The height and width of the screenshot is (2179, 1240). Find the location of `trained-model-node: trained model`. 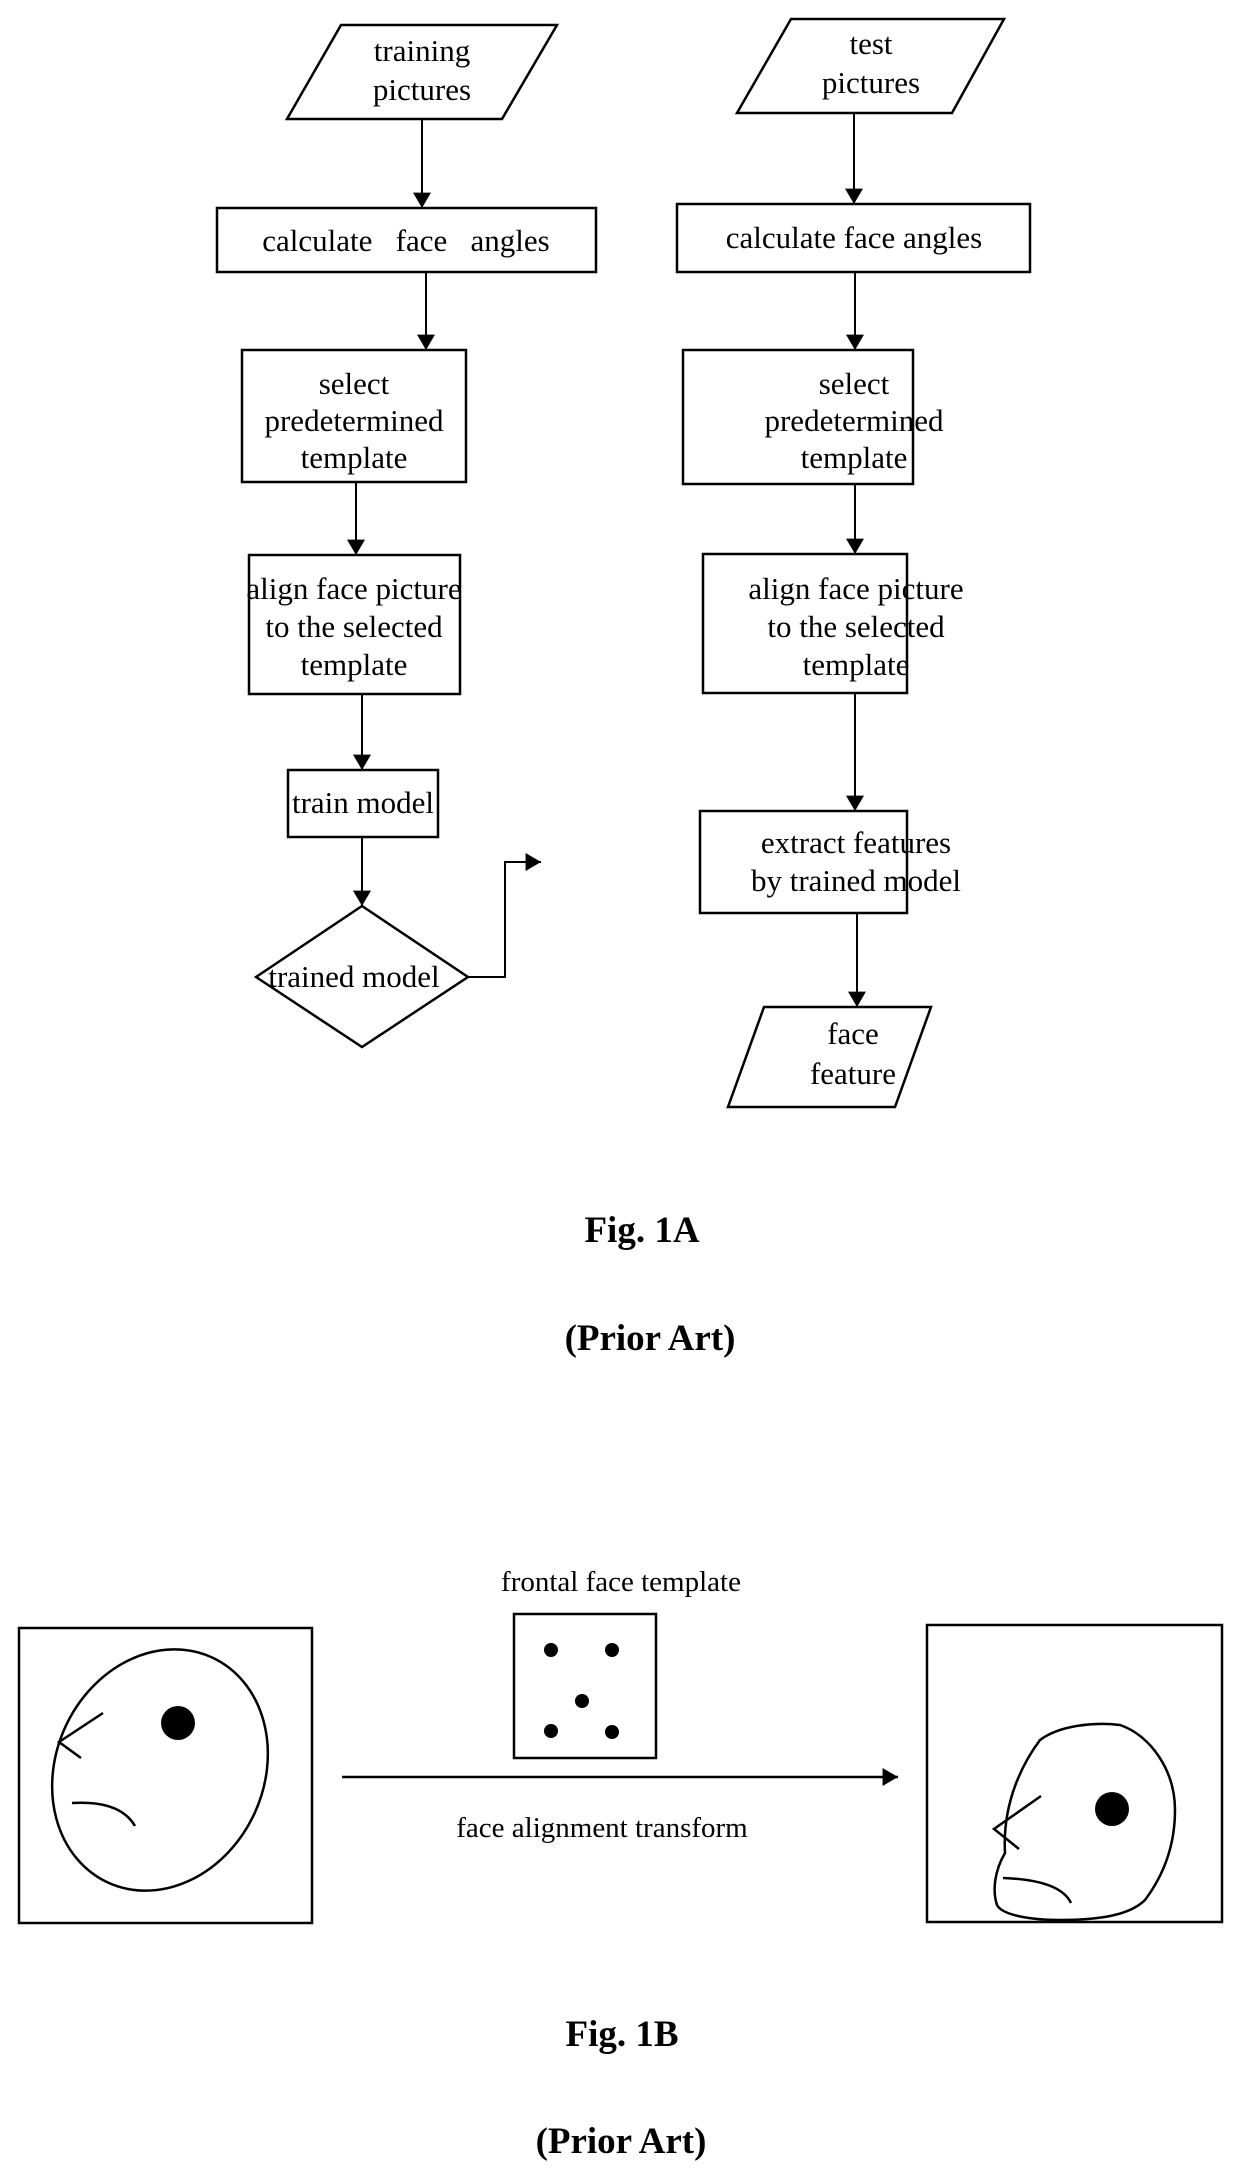

trained-model-node: trained model is located at coordinates (362, 976).